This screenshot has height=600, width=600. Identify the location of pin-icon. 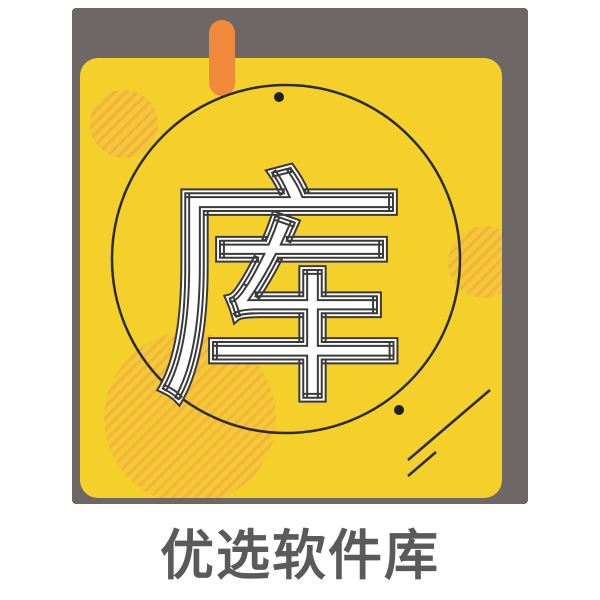
(222, 58).